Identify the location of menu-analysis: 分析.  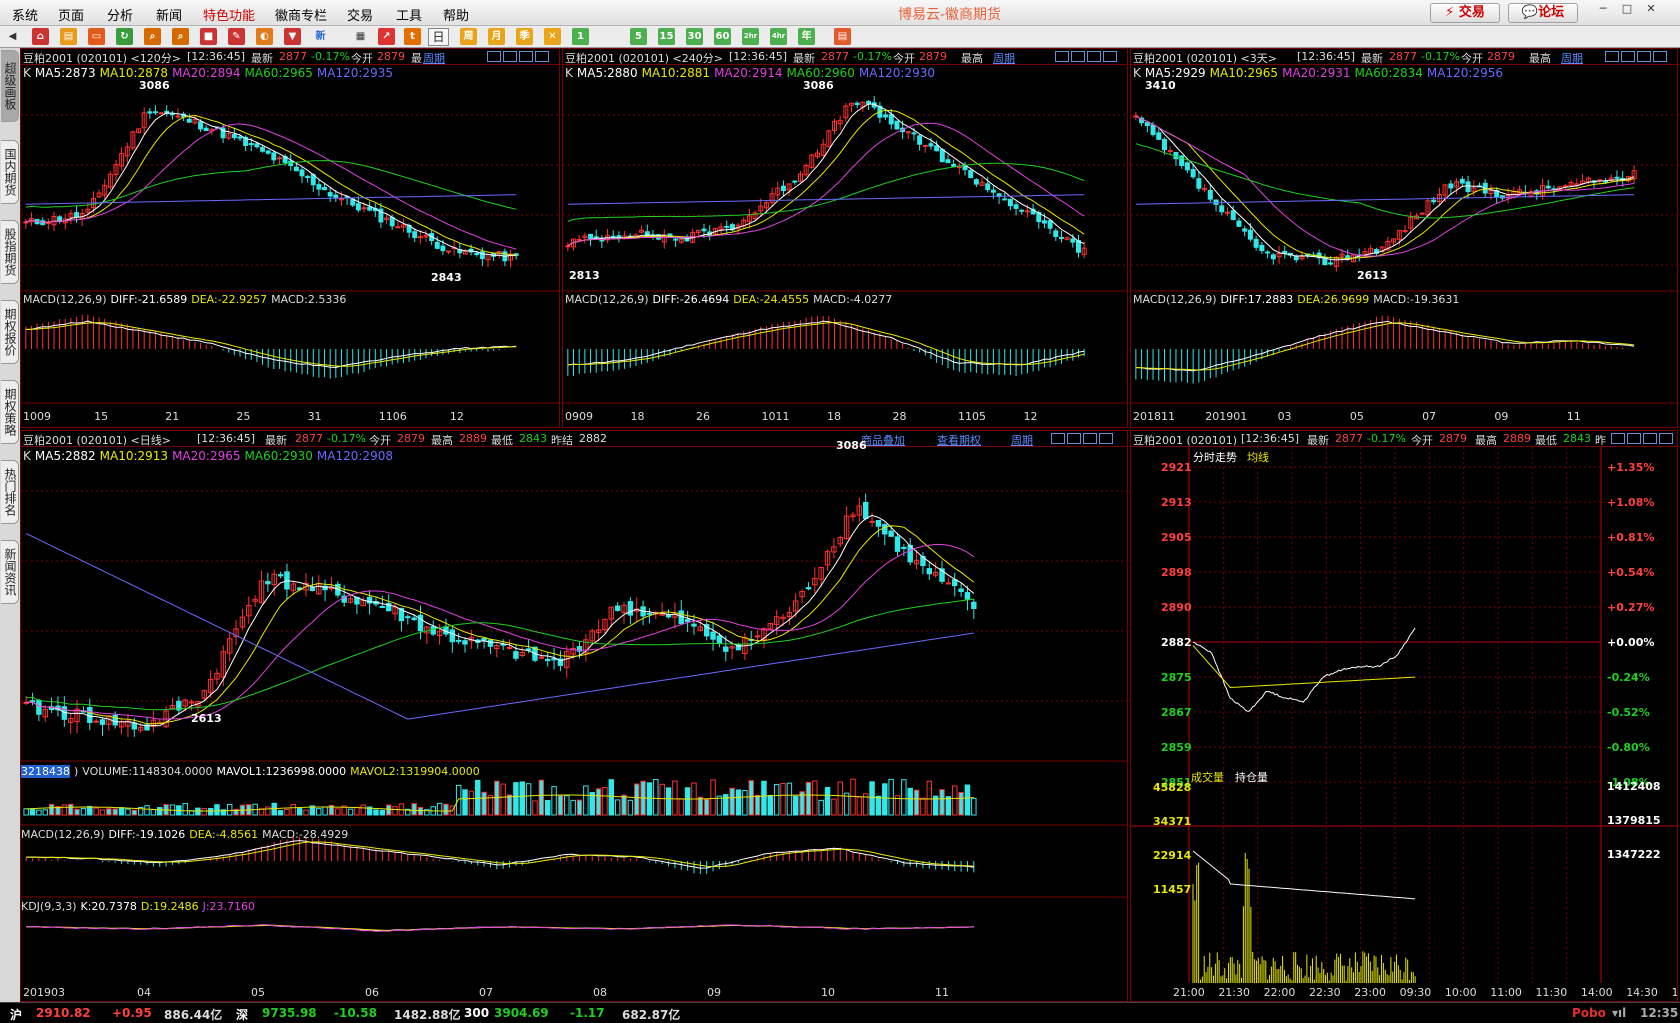
(120, 14).